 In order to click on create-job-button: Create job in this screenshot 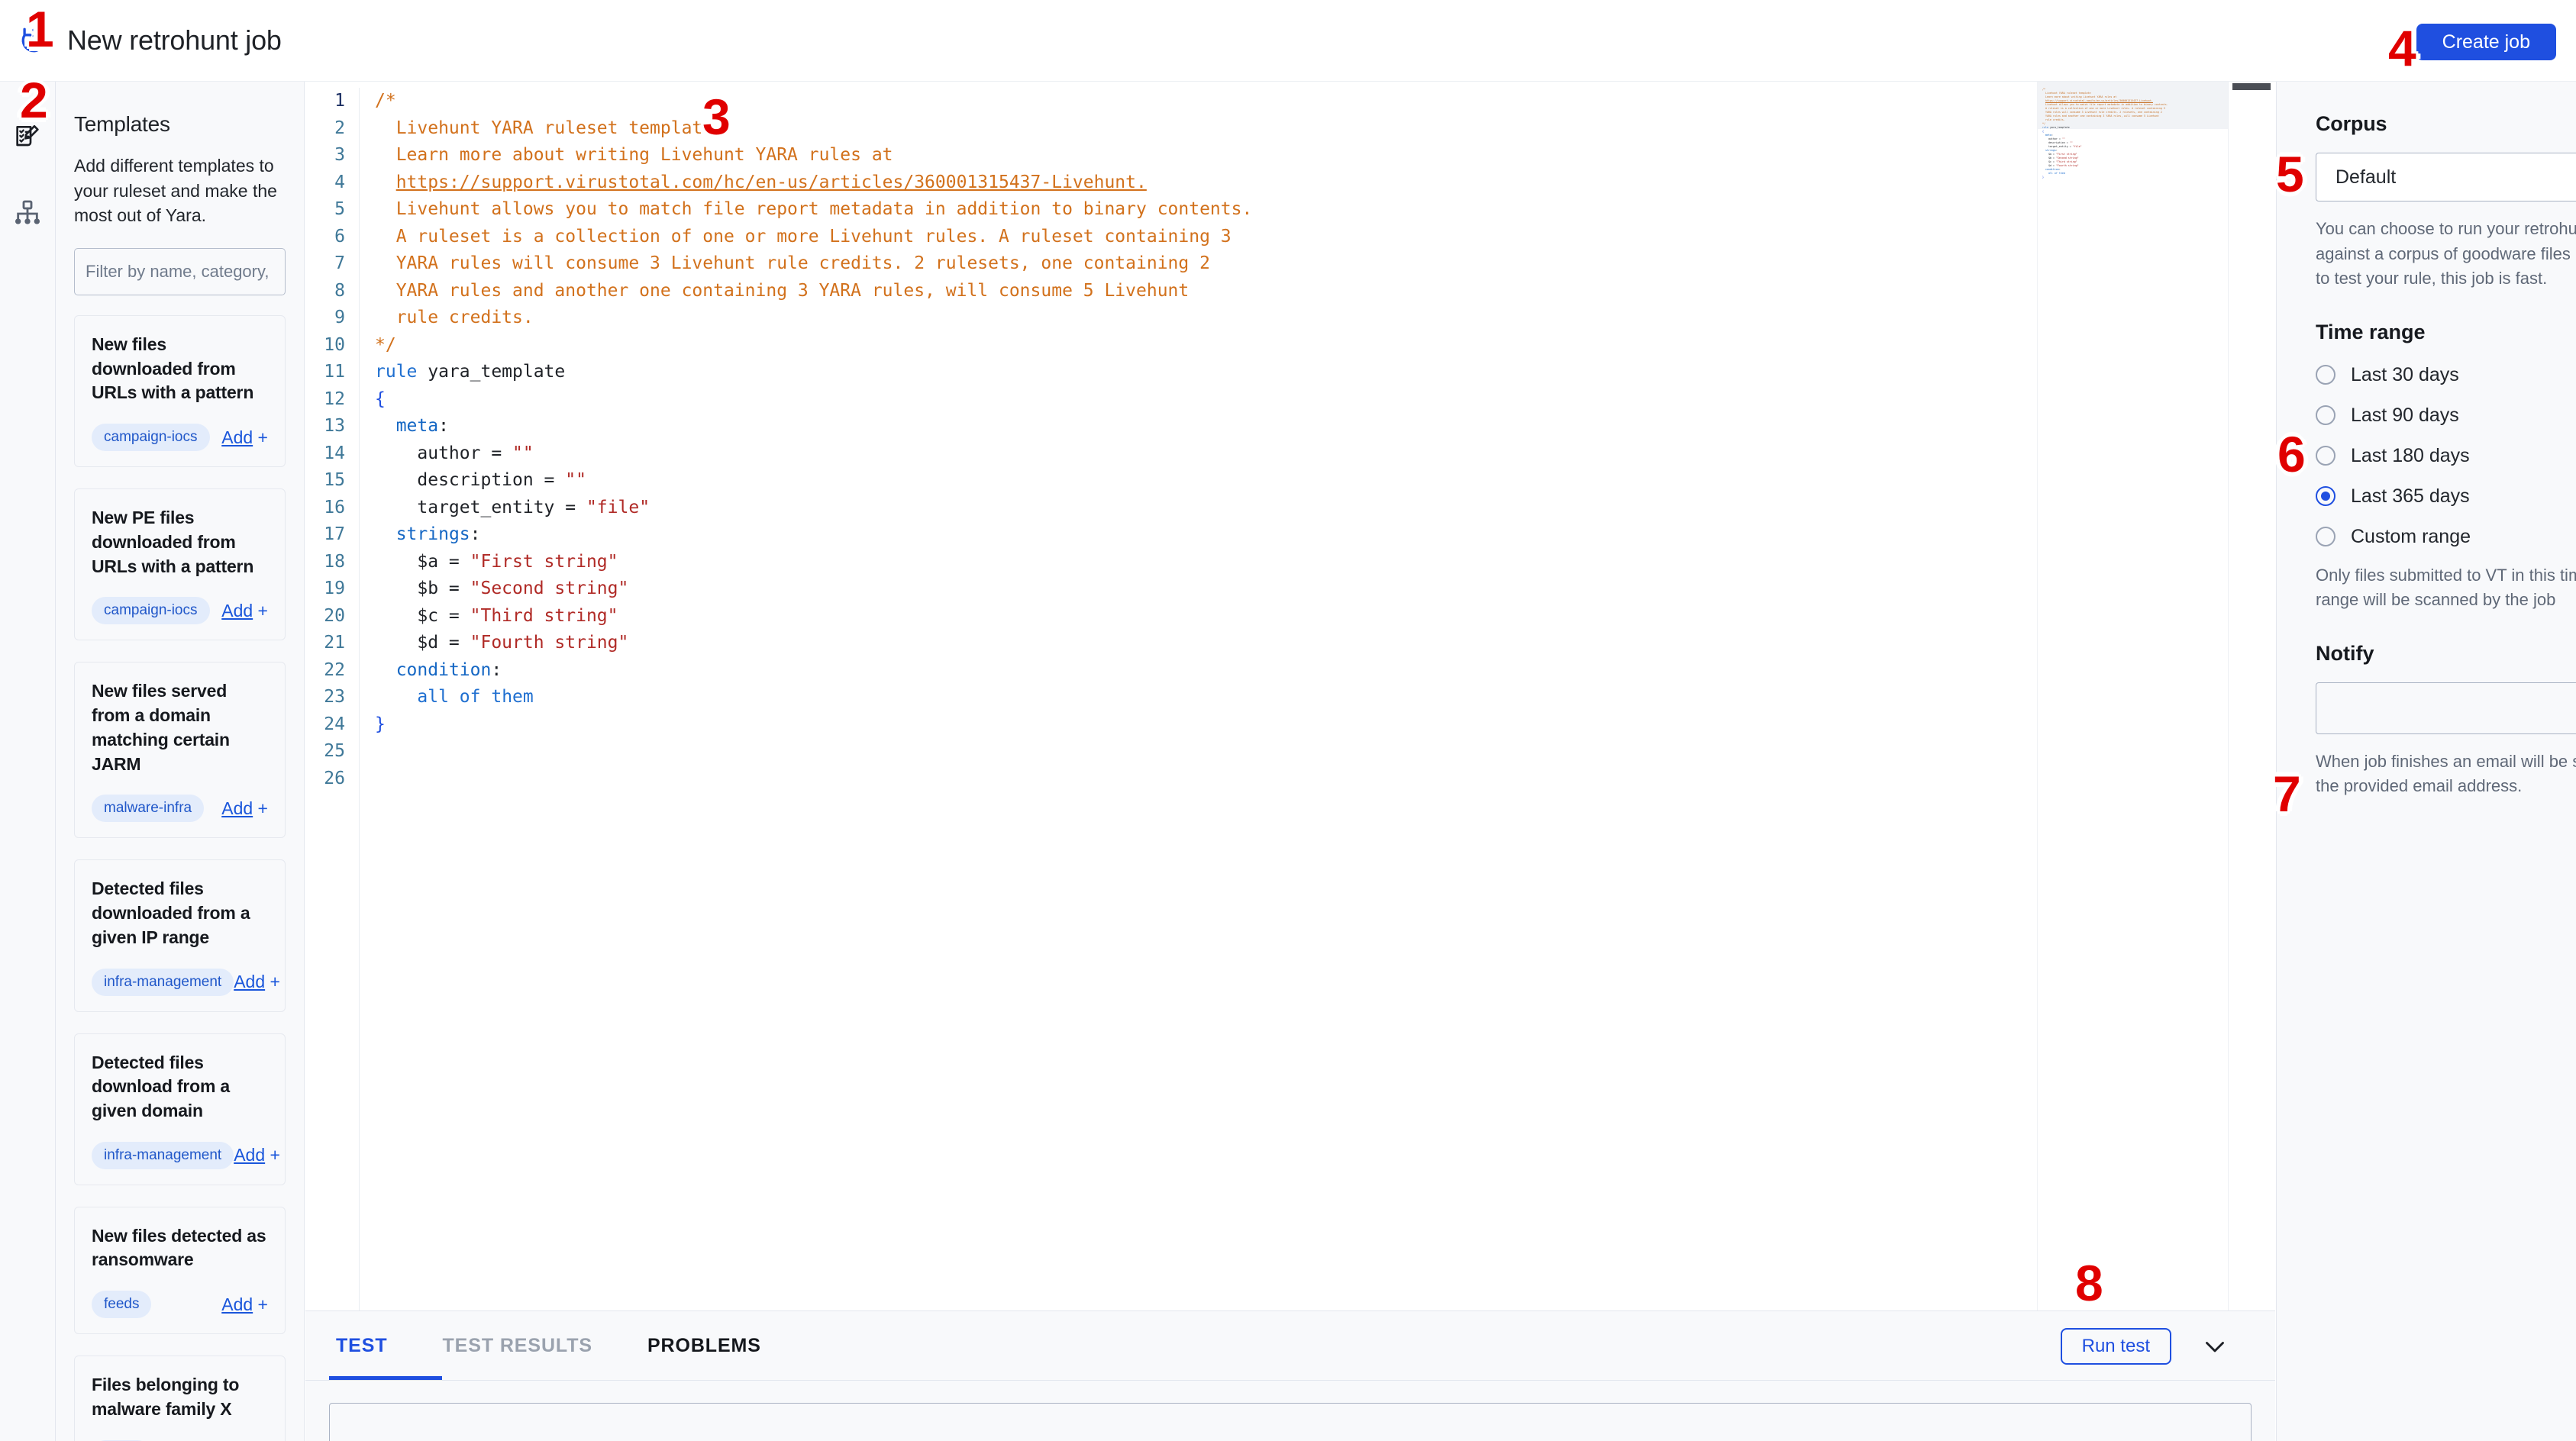, I will do `click(2486, 42)`.